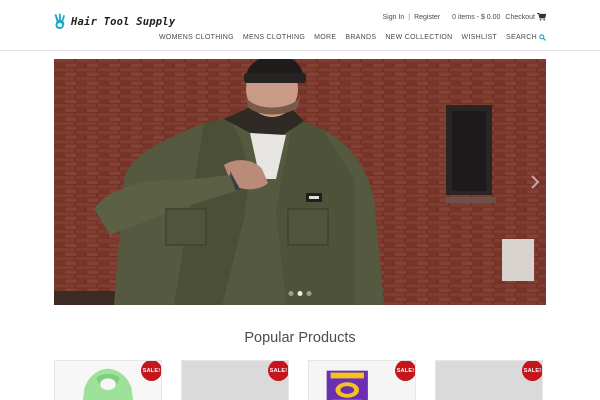 The width and height of the screenshot is (600, 400). Describe the element at coordinates (521, 37) in the screenshot. I see `search-label: SEARCH` at that location.